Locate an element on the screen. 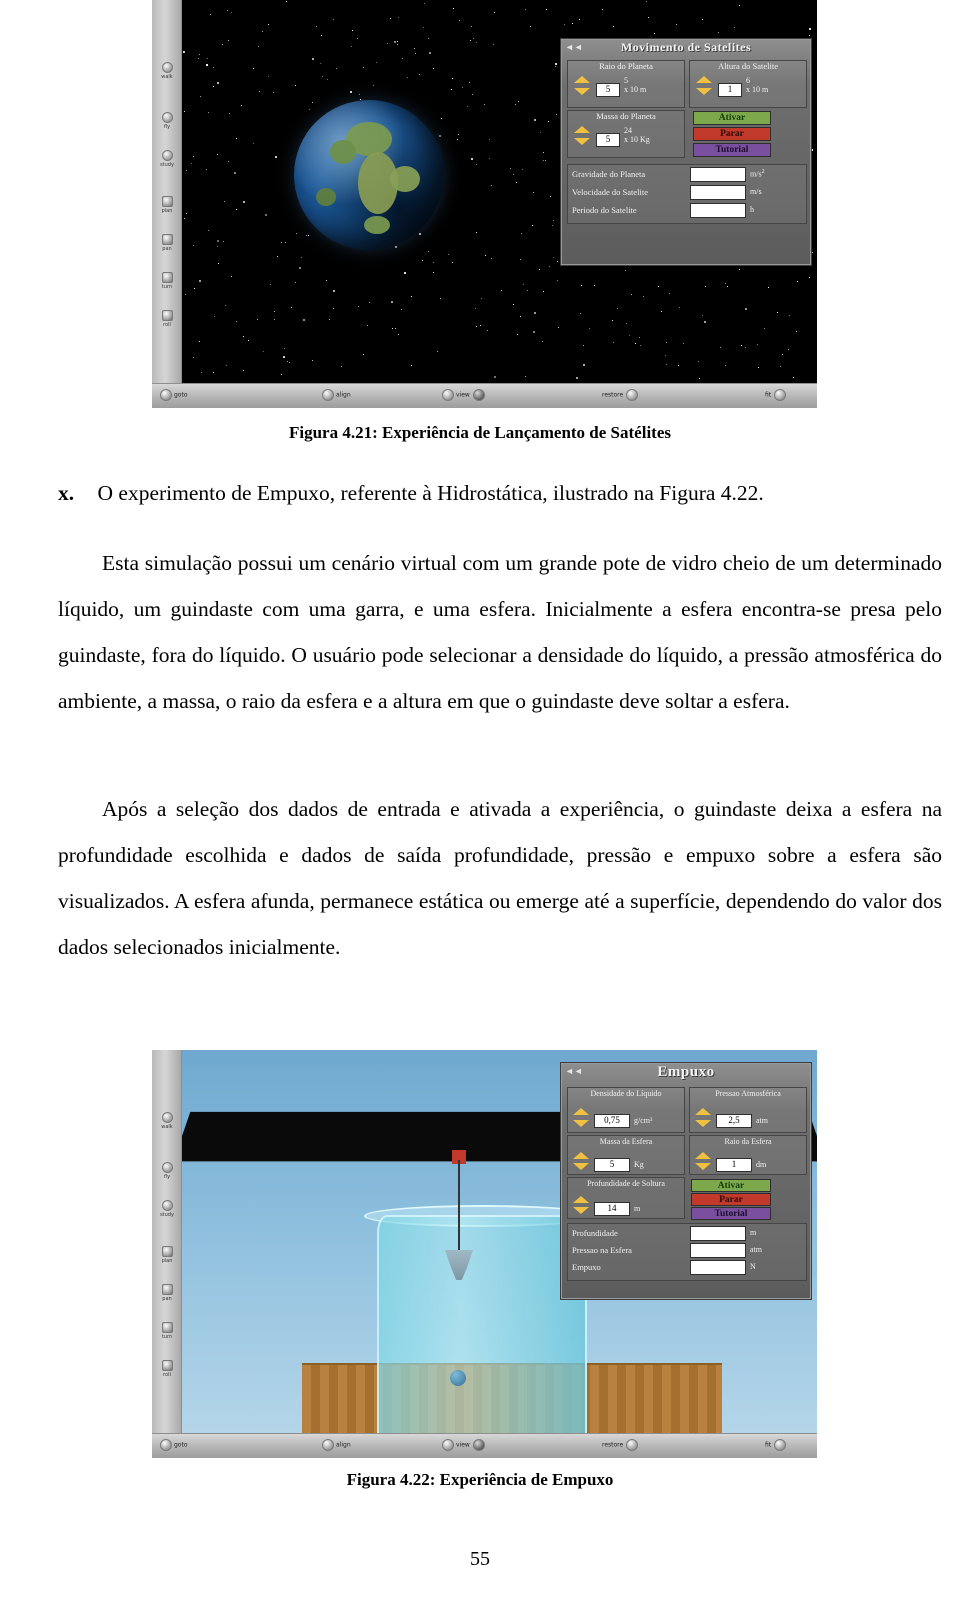 The height and width of the screenshot is (1599, 960). field-label: Altura do Satelite is located at coordinates (748, 66).